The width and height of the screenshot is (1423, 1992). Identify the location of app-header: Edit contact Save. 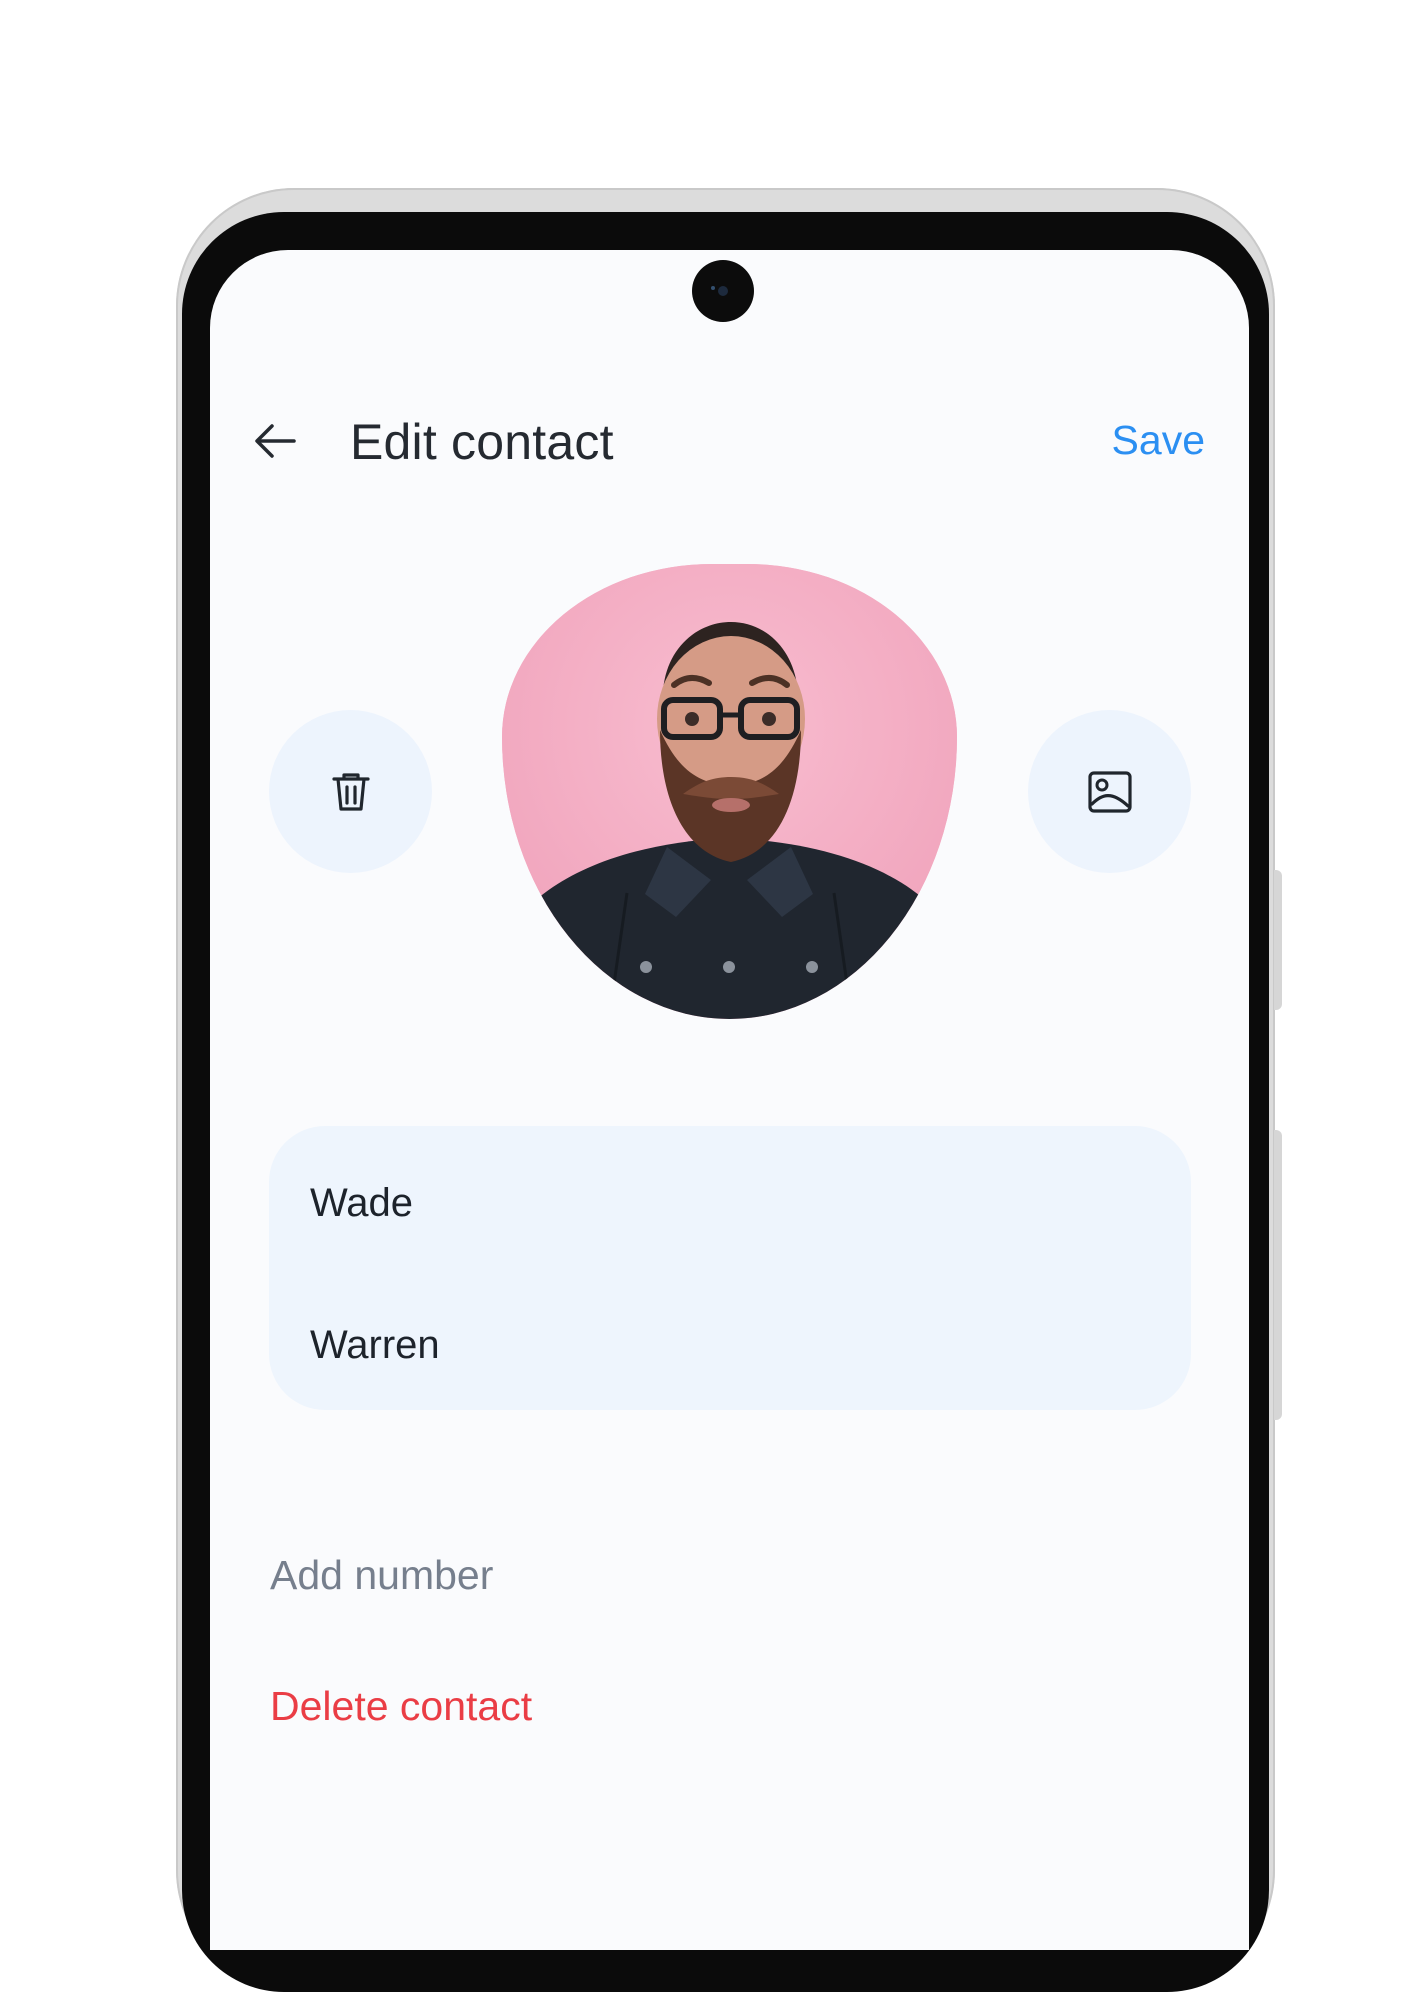
(729, 440).